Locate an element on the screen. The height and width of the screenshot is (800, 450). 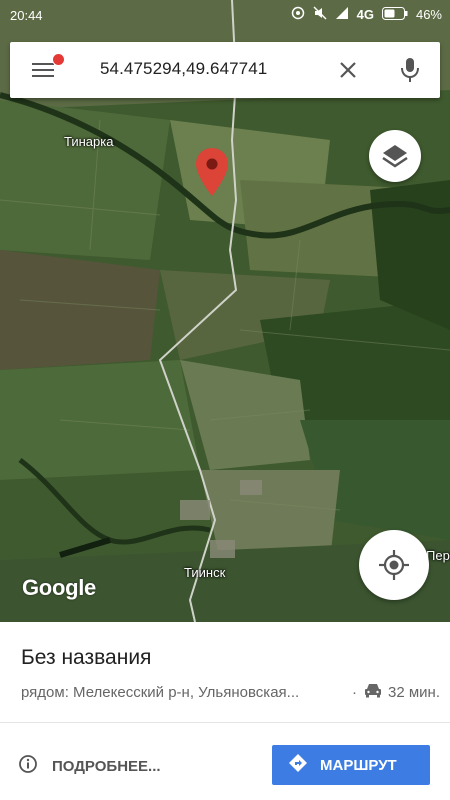
battery-icon is located at coordinates (394, 14).